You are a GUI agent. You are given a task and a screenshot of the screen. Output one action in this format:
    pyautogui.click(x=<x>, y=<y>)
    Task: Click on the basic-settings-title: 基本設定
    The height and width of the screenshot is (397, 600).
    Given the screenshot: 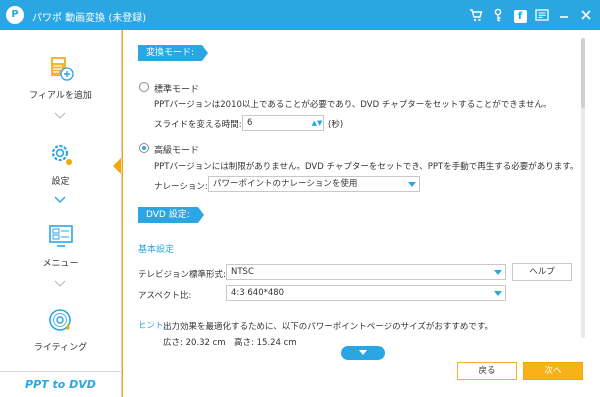 What is the action you would take?
    pyautogui.click(x=156, y=250)
    